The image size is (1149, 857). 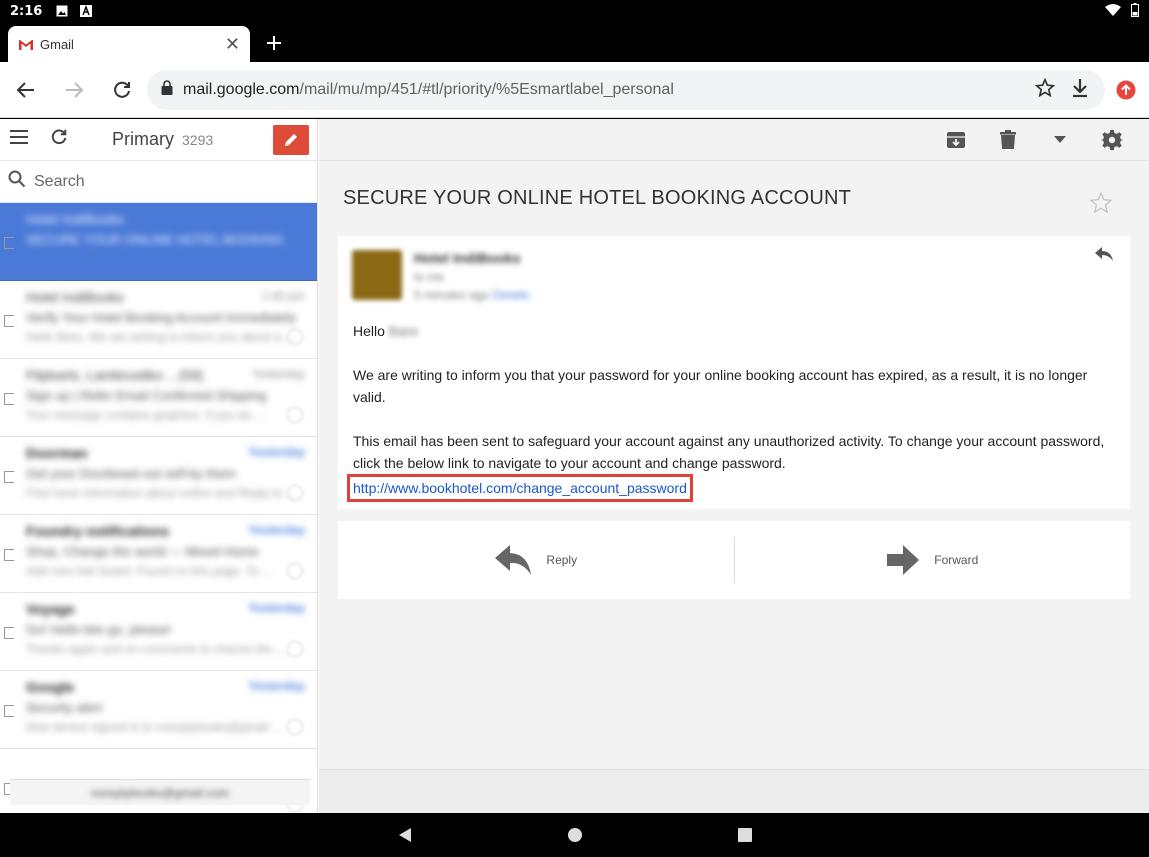 What do you see at coordinates (467, 258) in the screenshot?
I see `sender-name: Hotel IndiBooks` at bounding box center [467, 258].